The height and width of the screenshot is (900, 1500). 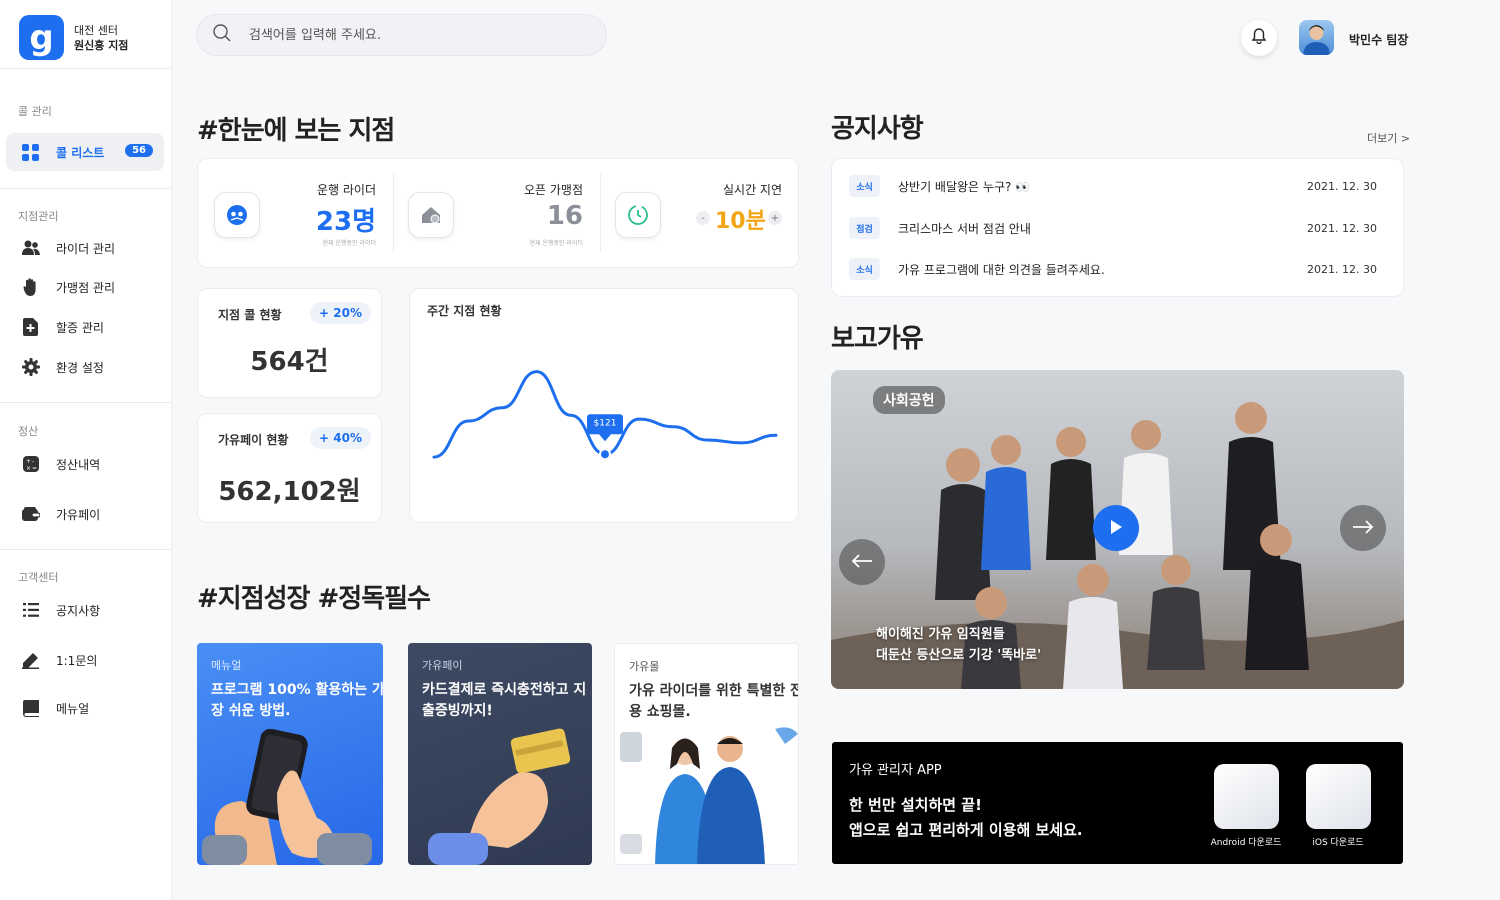 What do you see at coordinates (237, 215) in the screenshot?
I see `rider-icon` at bounding box center [237, 215].